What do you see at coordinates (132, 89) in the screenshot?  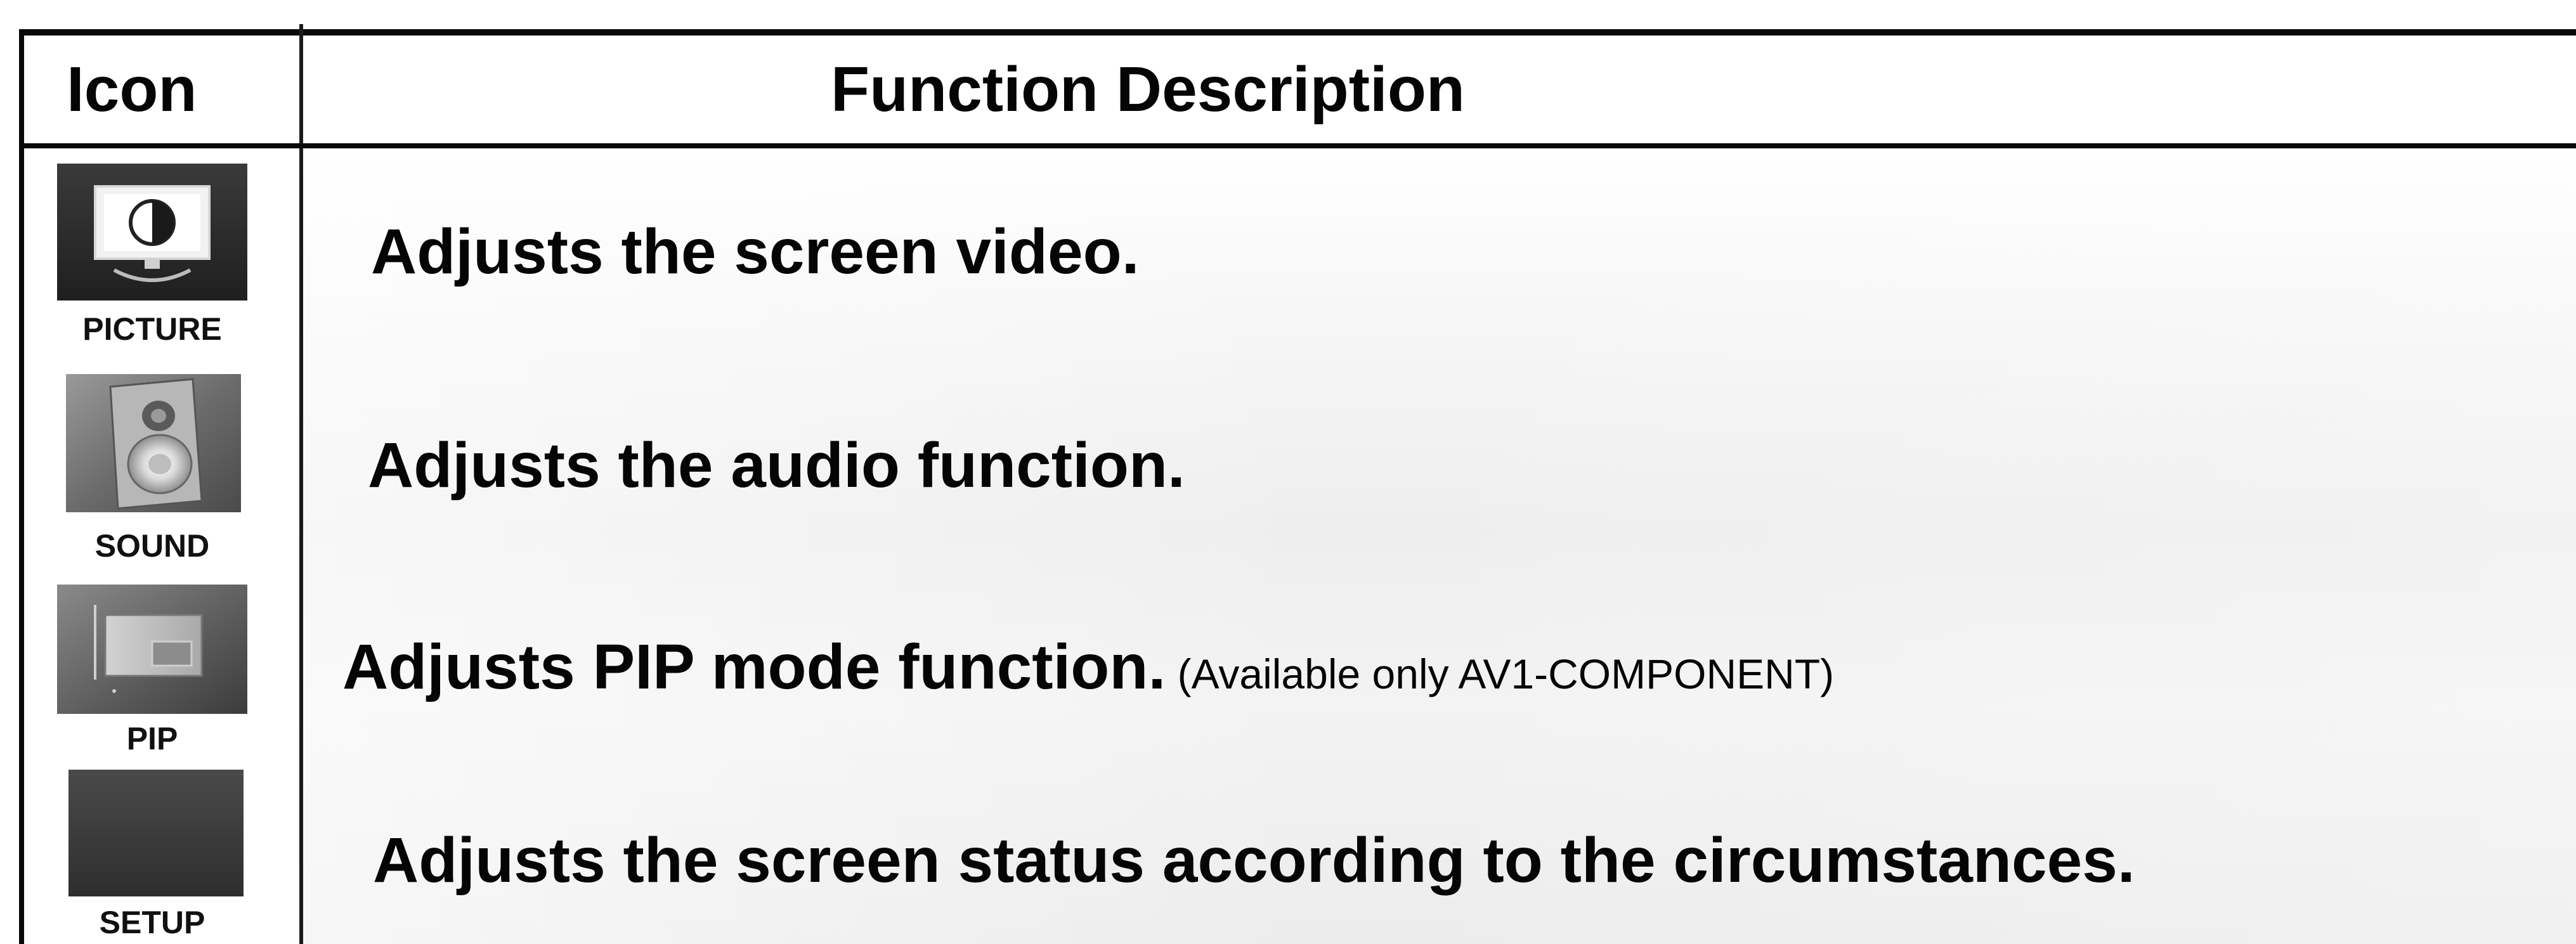 I see `header-icon-column: Icon` at bounding box center [132, 89].